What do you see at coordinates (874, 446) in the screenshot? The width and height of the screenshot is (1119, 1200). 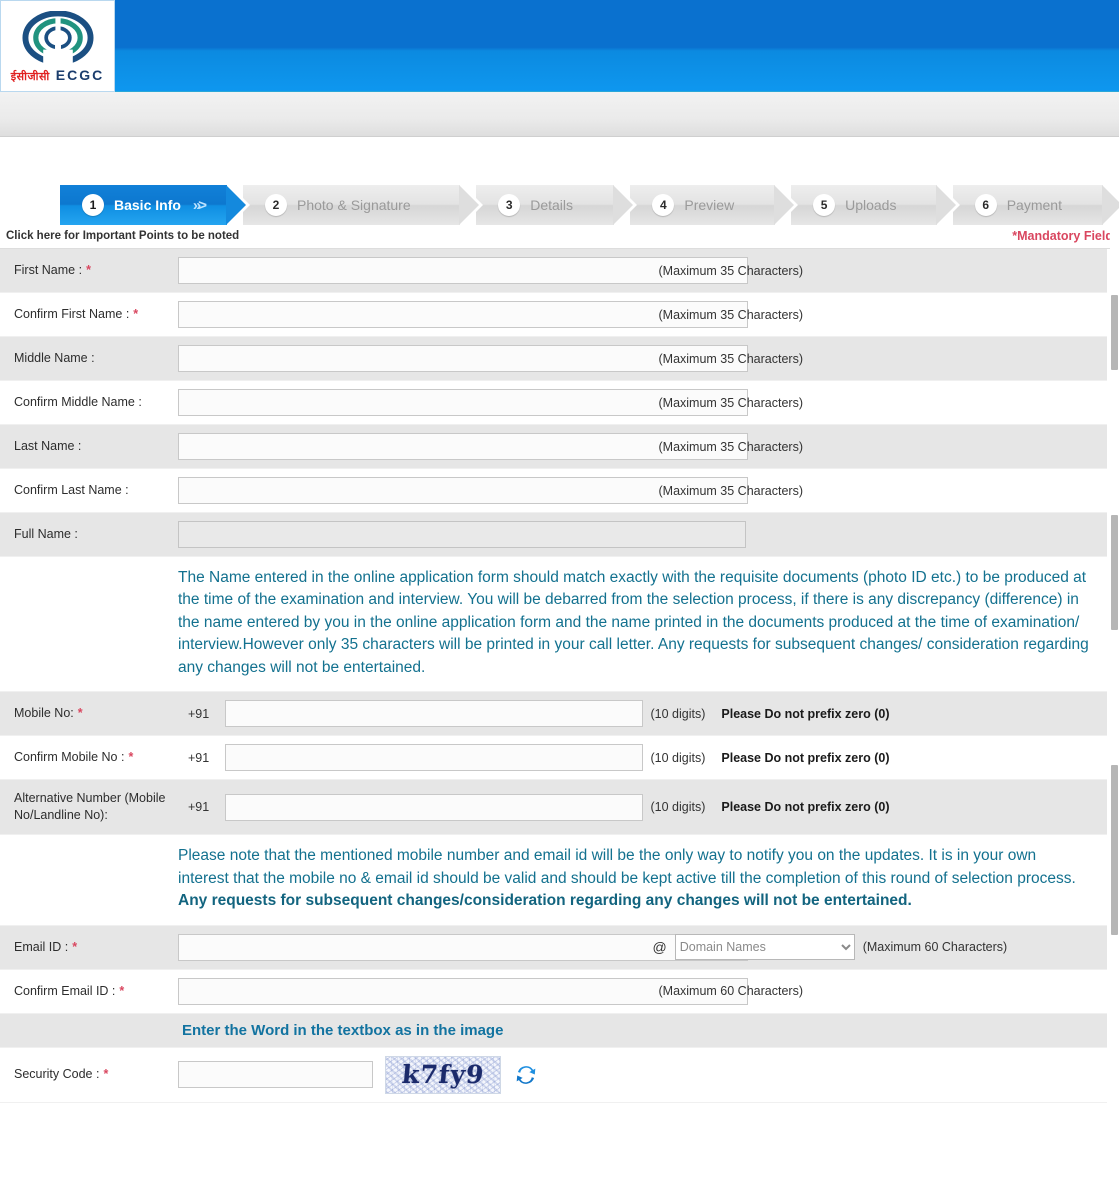 I see `hint-last-name: (Maximum 35 Characters)` at bounding box center [874, 446].